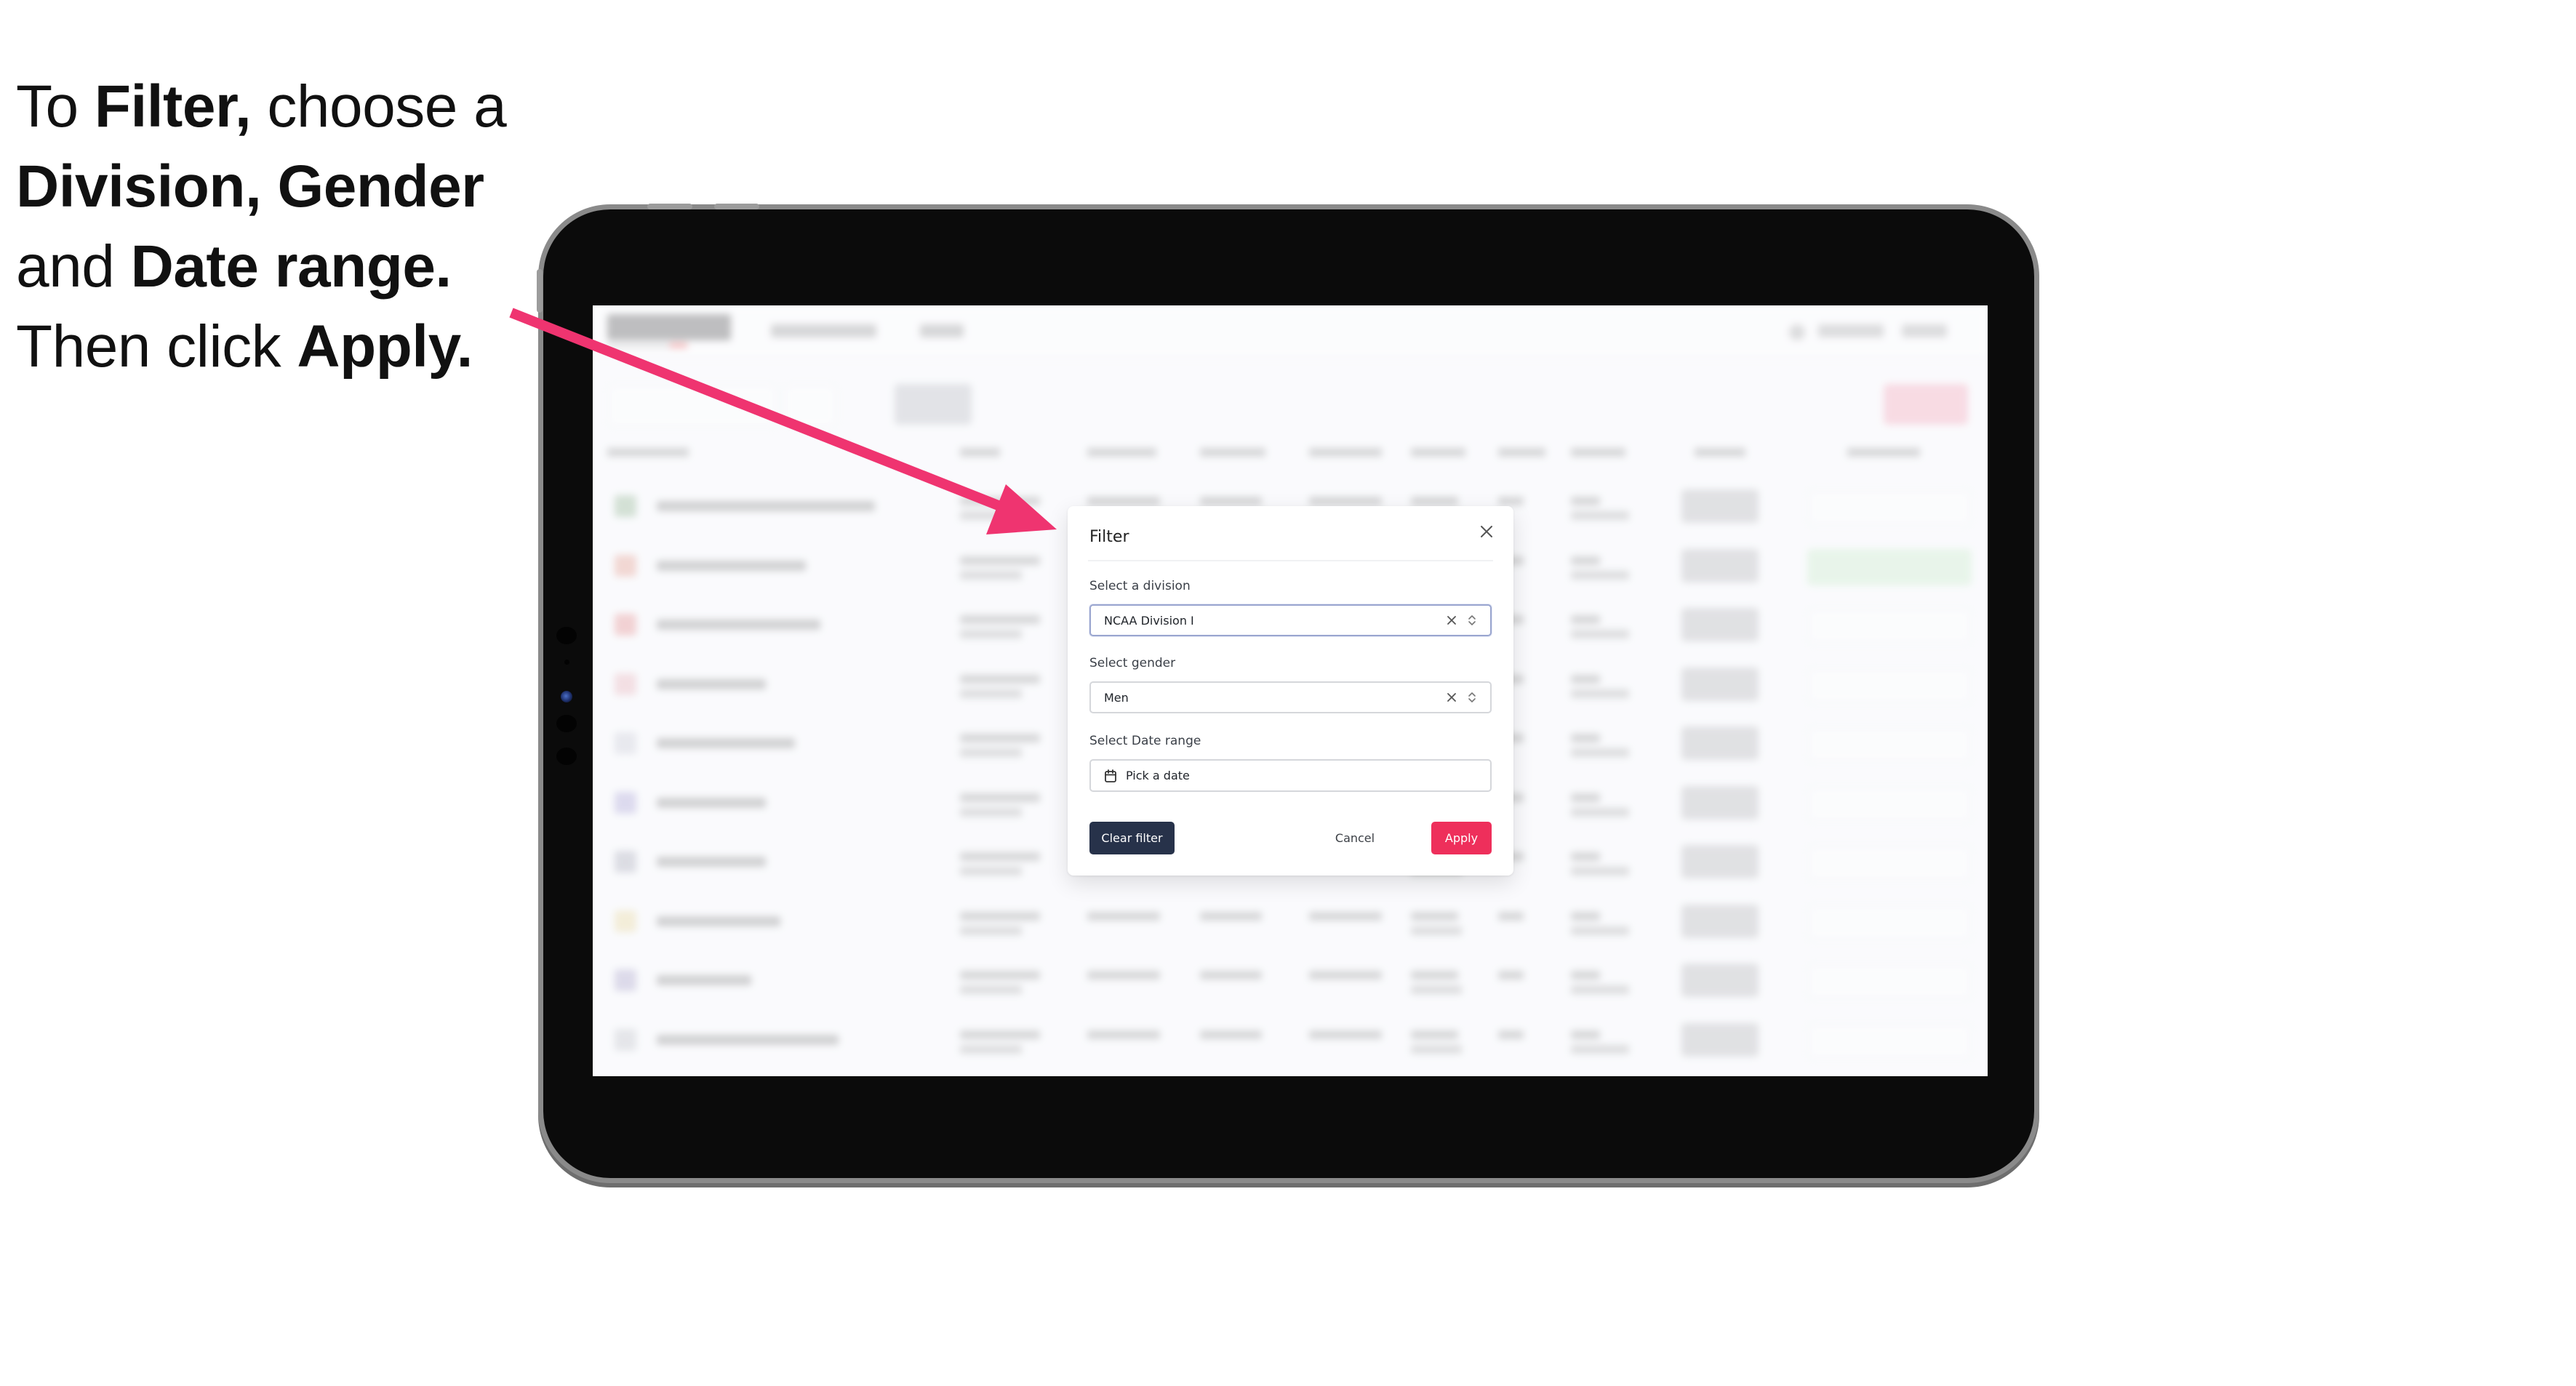  I want to click on division-value: NCAA Division I, so click(1149, 620).